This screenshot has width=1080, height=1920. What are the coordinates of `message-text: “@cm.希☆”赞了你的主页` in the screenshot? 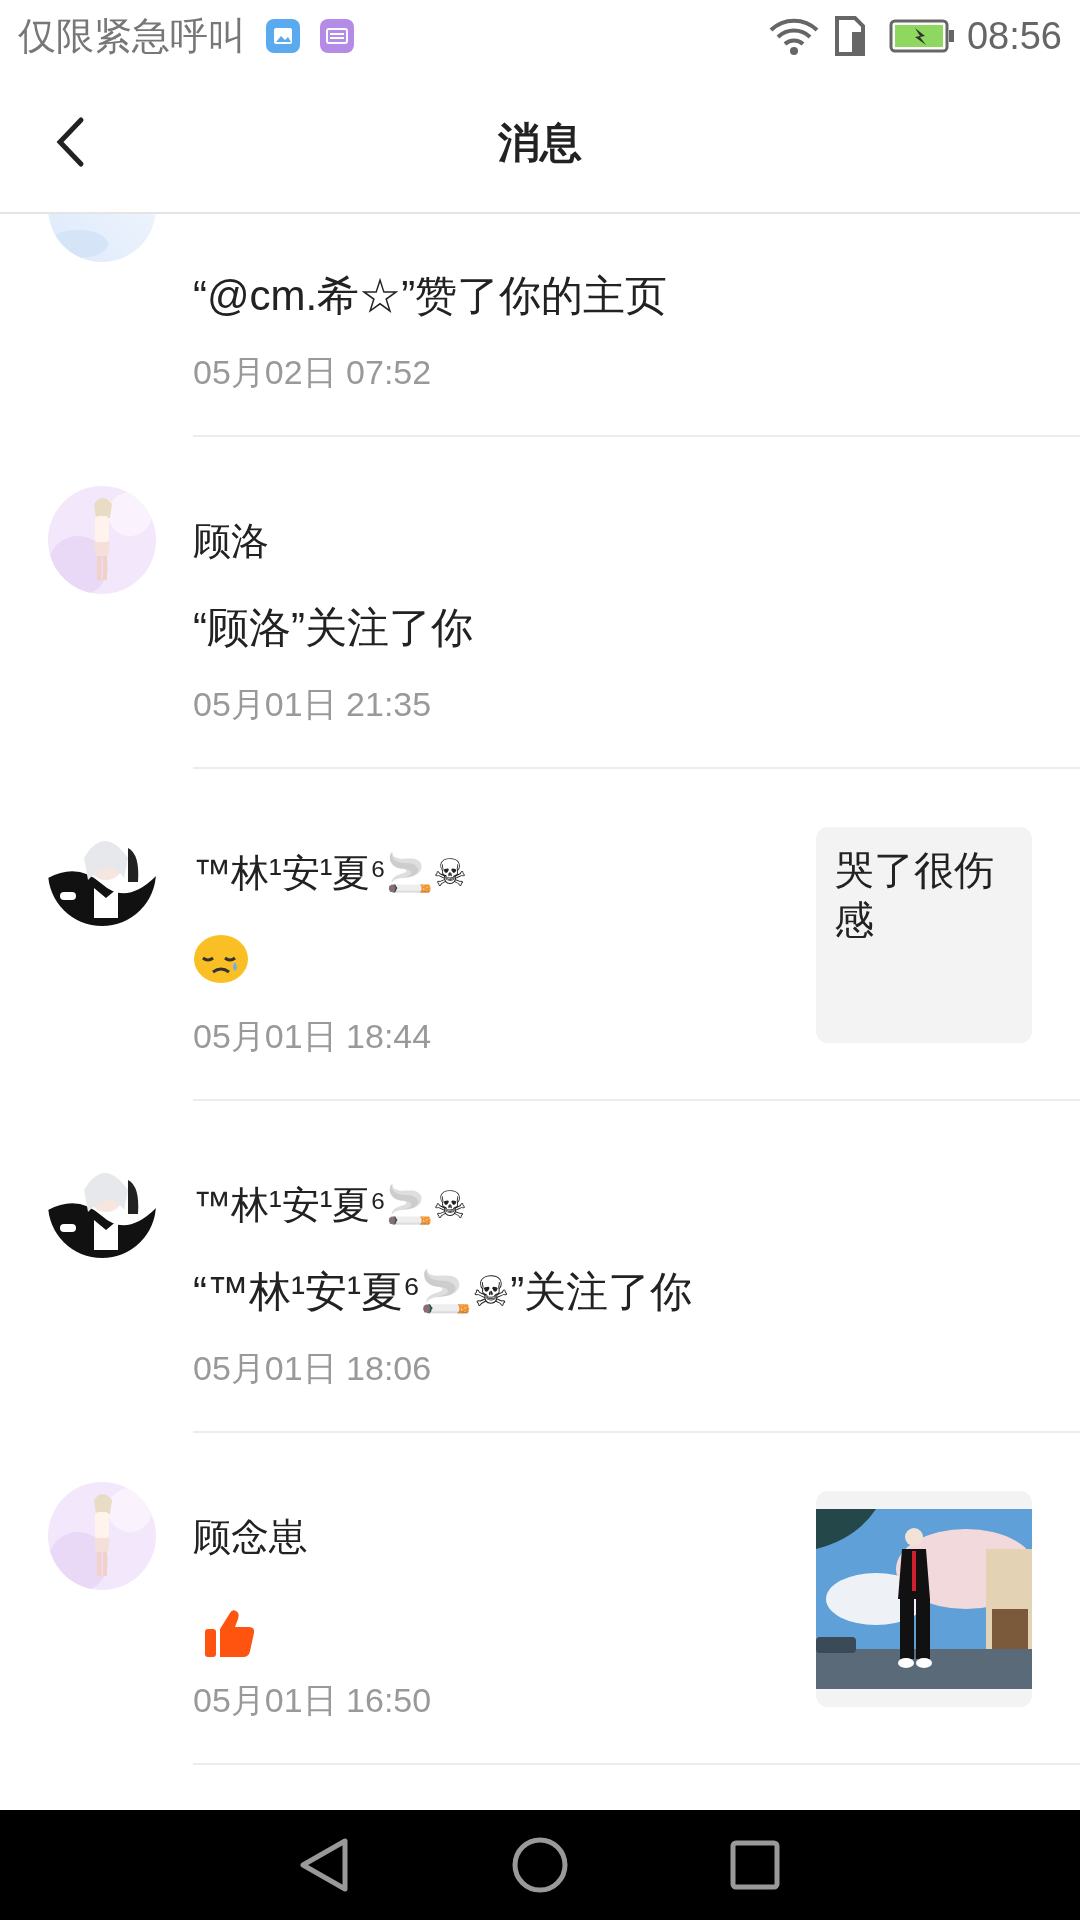 It's located at (430, 295).